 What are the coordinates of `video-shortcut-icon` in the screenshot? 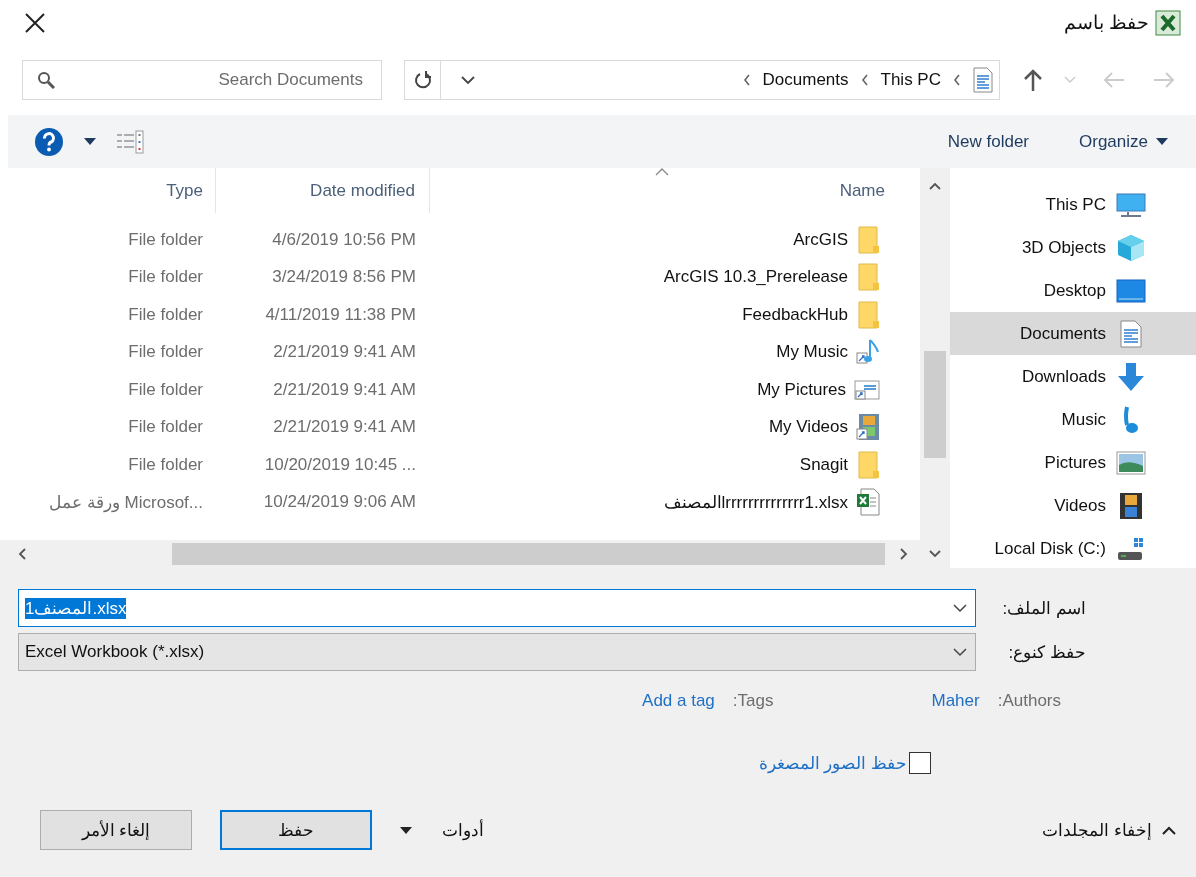 It's located at (868, 427).